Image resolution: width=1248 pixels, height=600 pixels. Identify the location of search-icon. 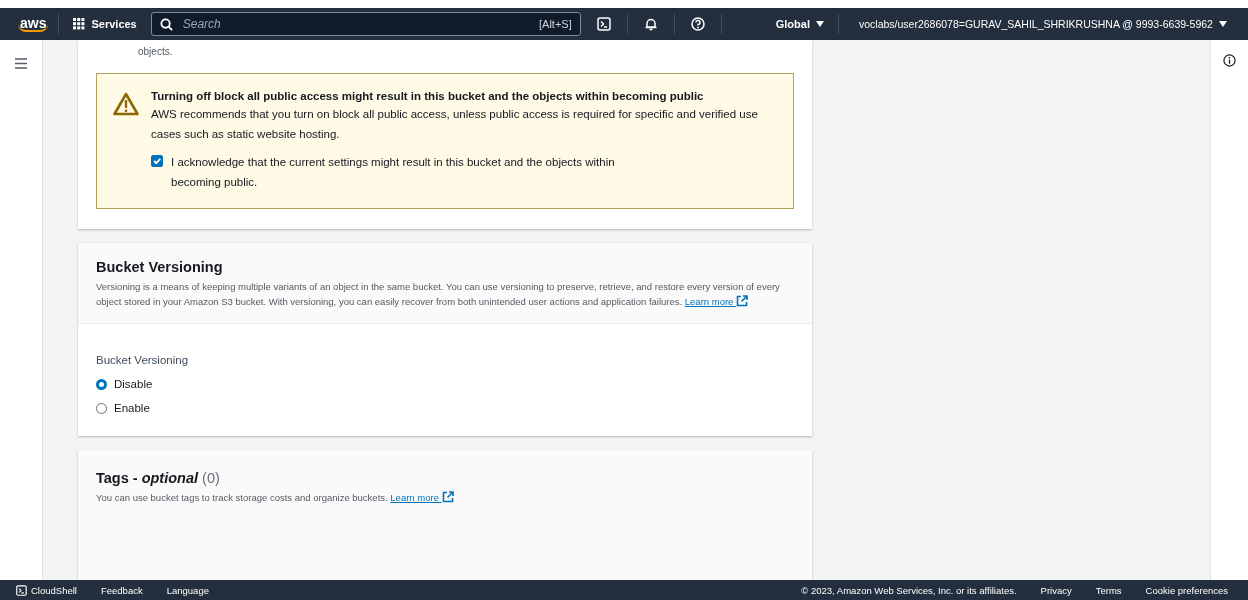
(166, 24).